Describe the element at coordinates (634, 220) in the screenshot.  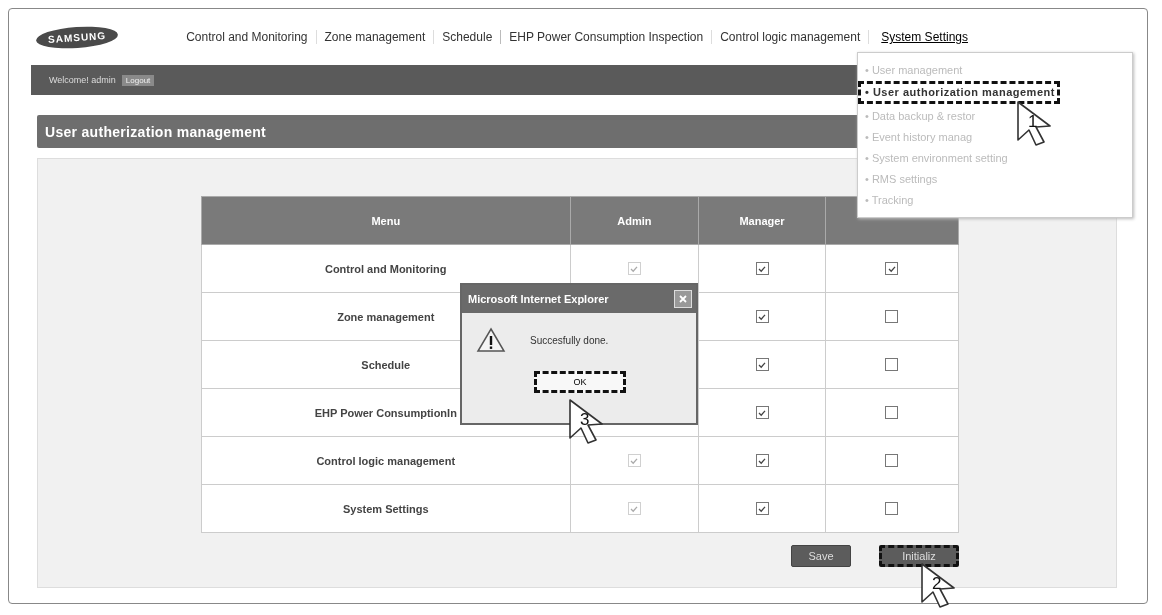
I see `column-header: Admin` at that location.